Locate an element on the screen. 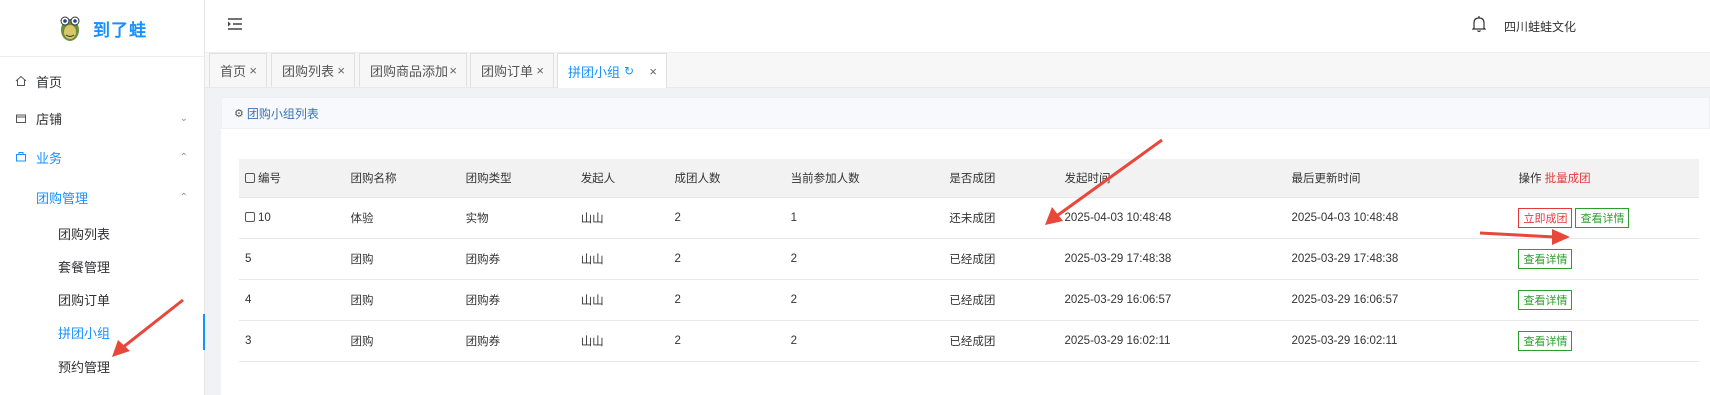  chevron-down-icon: ⌄ is located at coordinates (183, 118).